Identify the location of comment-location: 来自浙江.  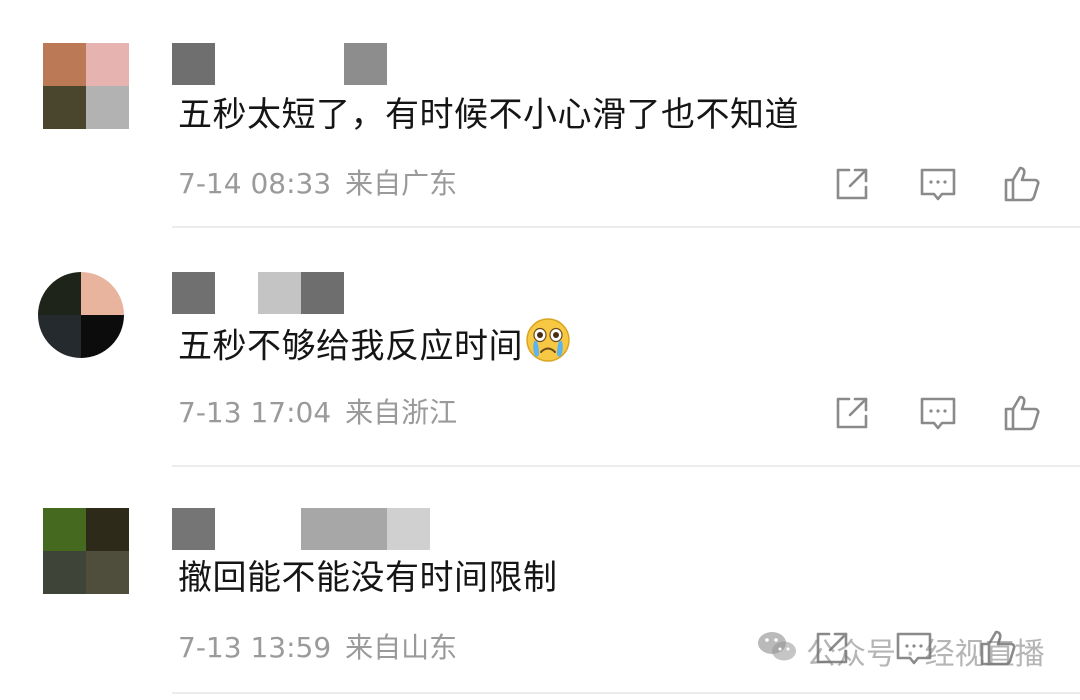
(401, 412).